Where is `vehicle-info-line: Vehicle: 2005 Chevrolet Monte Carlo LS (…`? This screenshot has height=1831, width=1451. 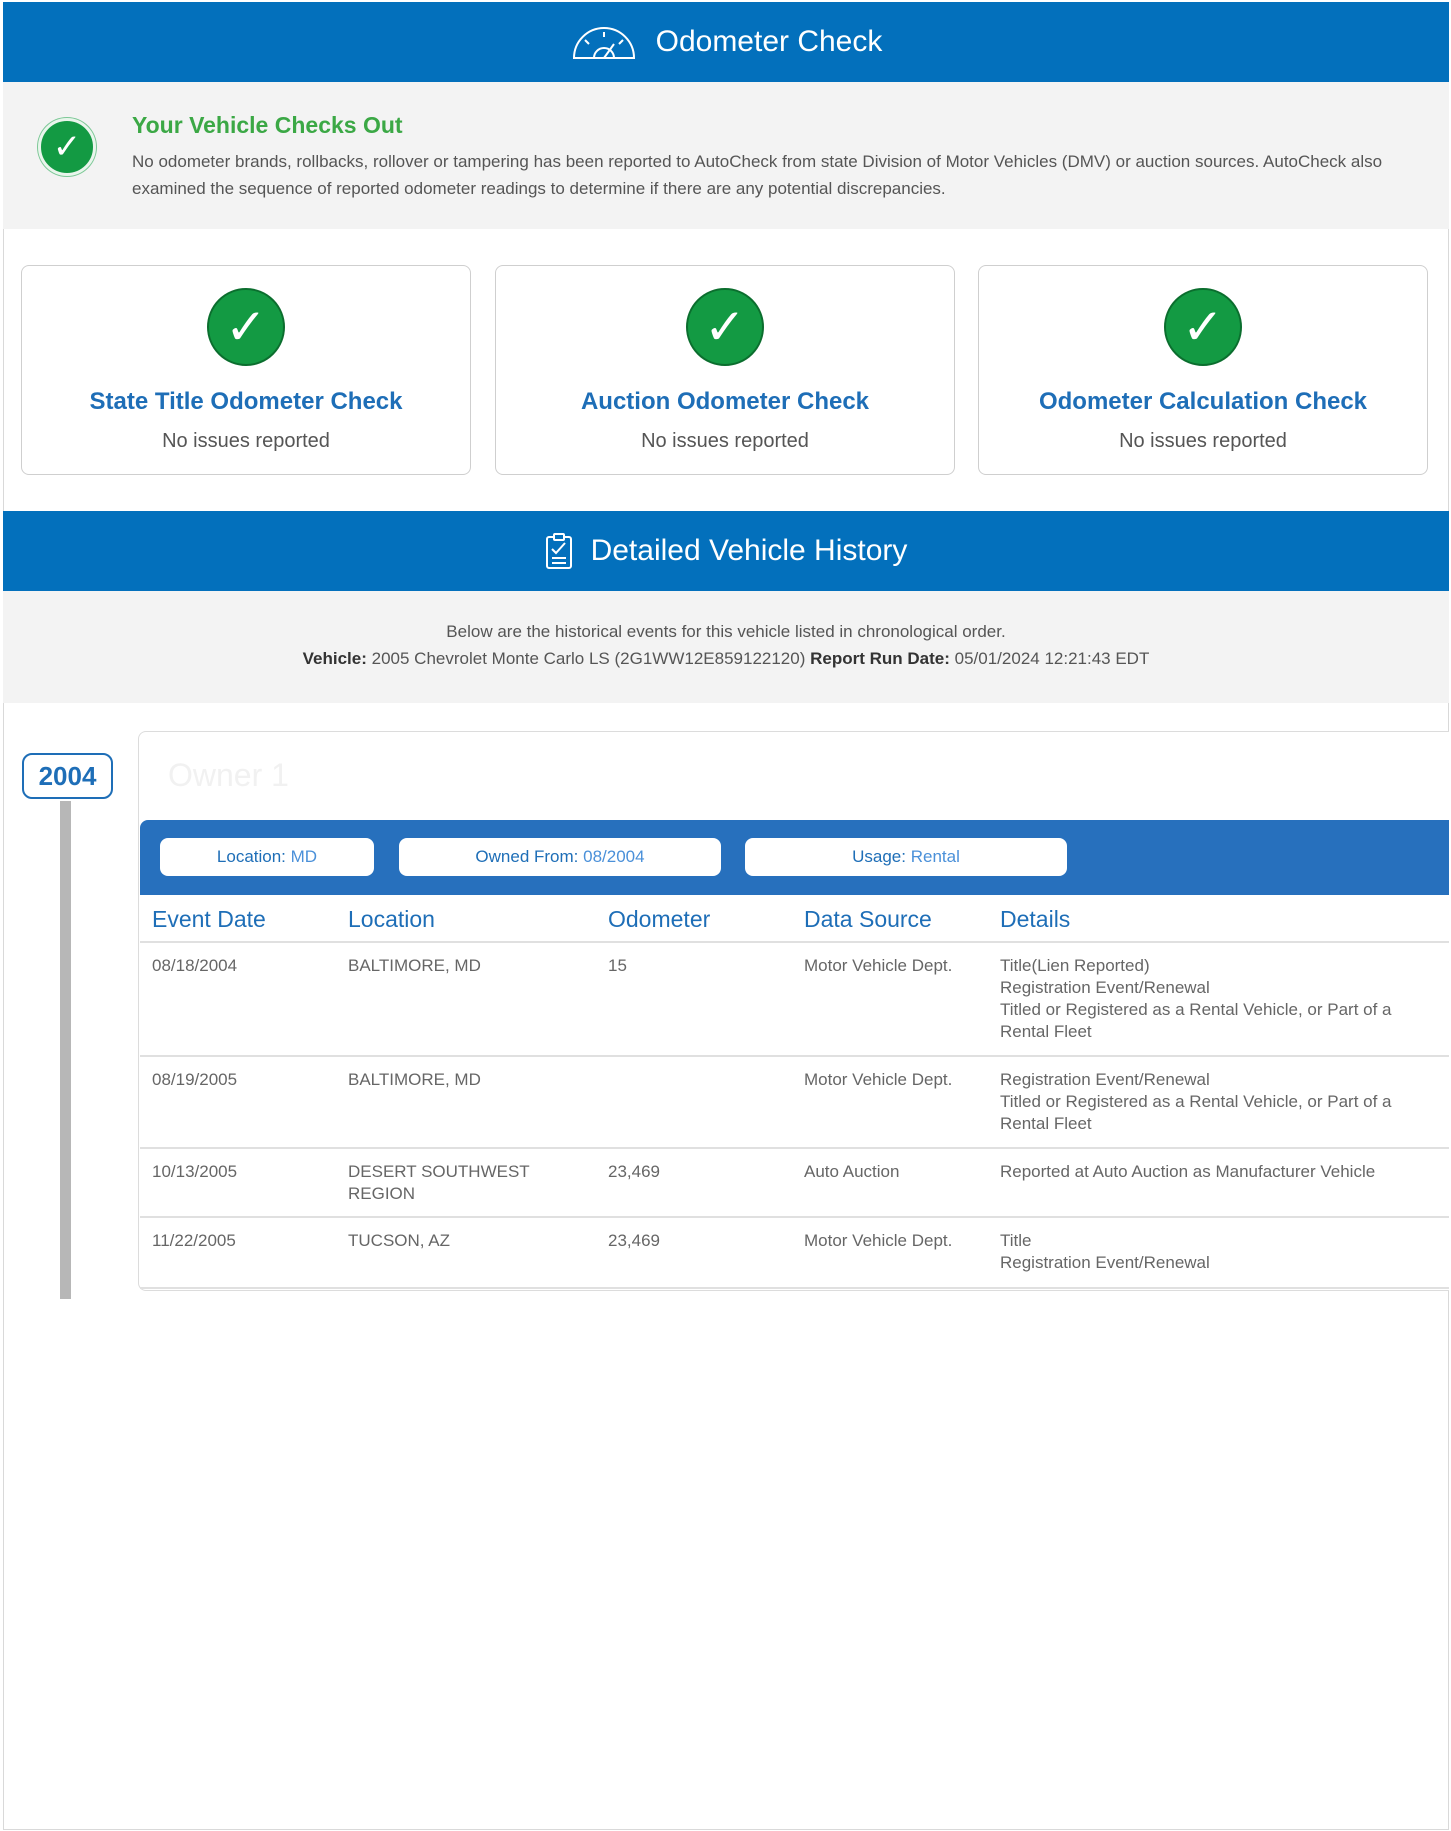
vehicle-info-line: Vehicle: 2005 Chevrolet Monte Carlo LS (… is located at coordinates (726, 659).